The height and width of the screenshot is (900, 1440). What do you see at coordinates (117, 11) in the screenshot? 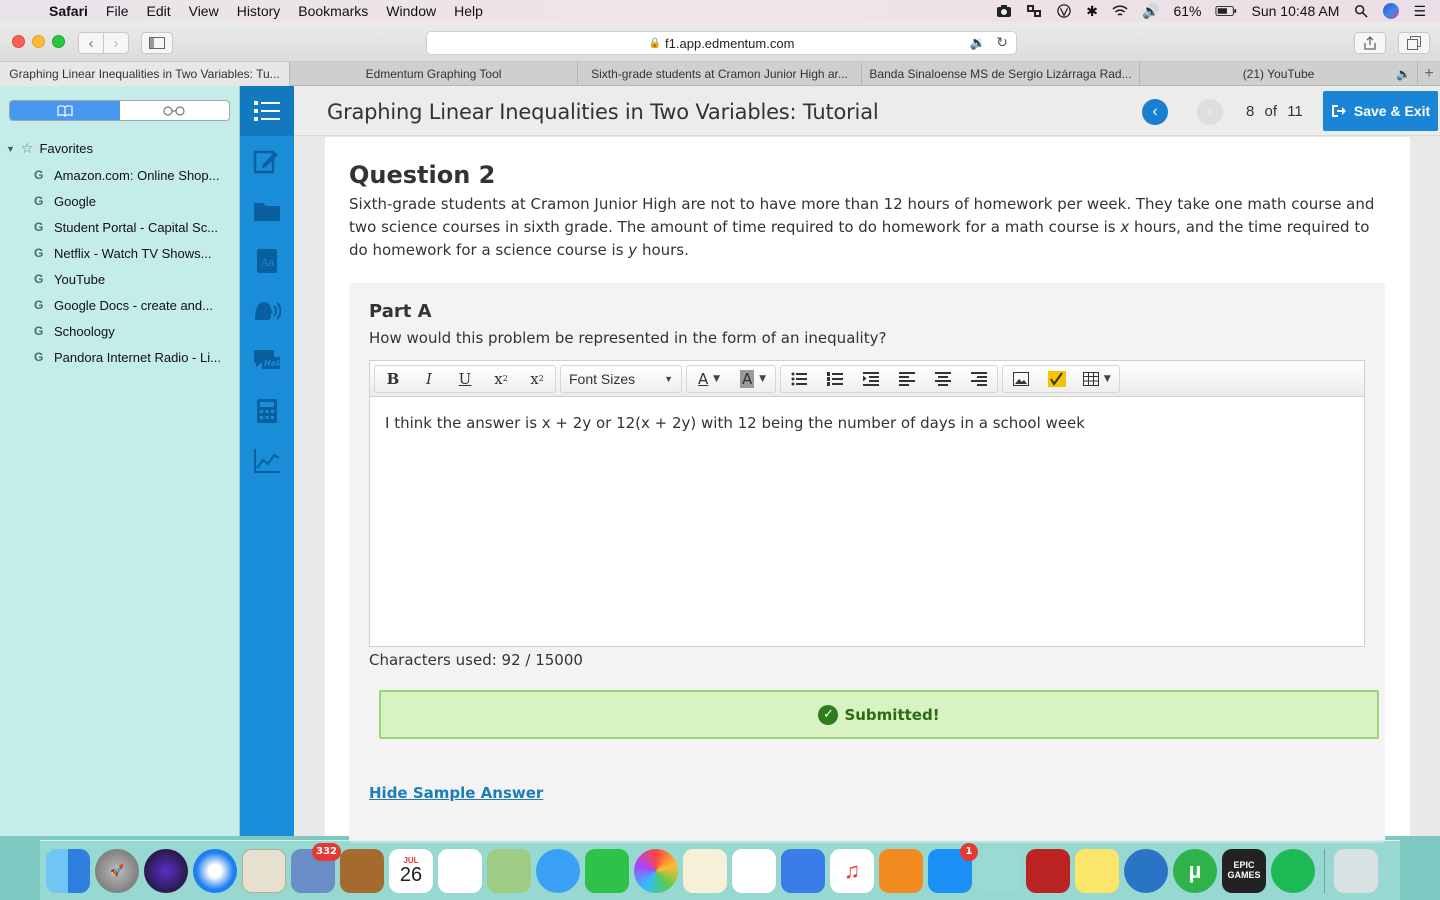
I see `menu-file: File` at bounding box center [117, 11].